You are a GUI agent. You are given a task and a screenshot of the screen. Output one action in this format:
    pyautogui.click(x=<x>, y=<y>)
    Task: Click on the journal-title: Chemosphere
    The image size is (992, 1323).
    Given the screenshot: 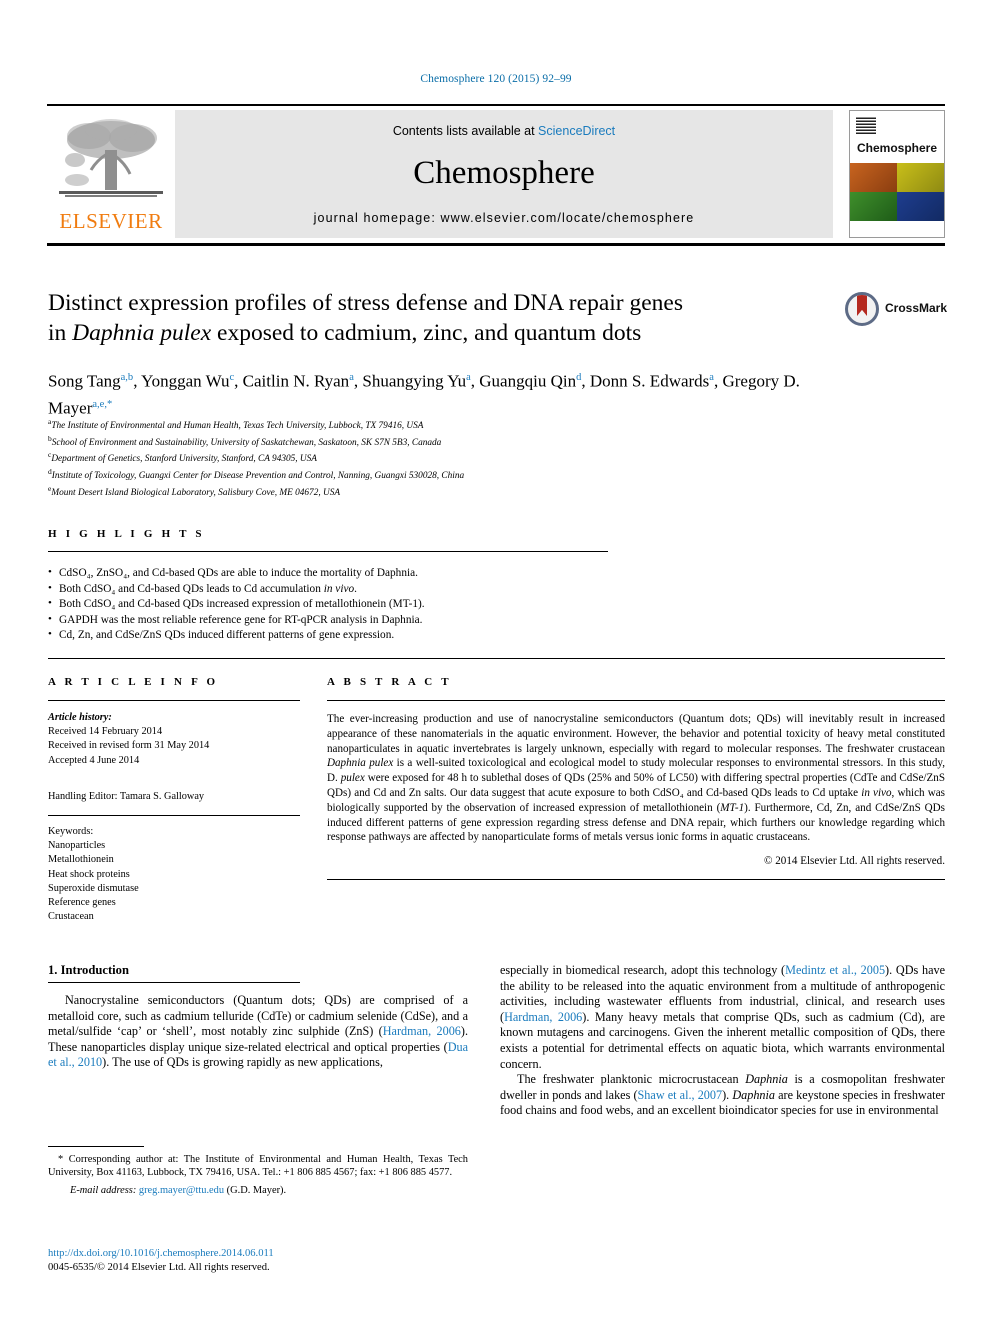 What is the action you would take?
    pyautogui.click(x=504, y=173)
    